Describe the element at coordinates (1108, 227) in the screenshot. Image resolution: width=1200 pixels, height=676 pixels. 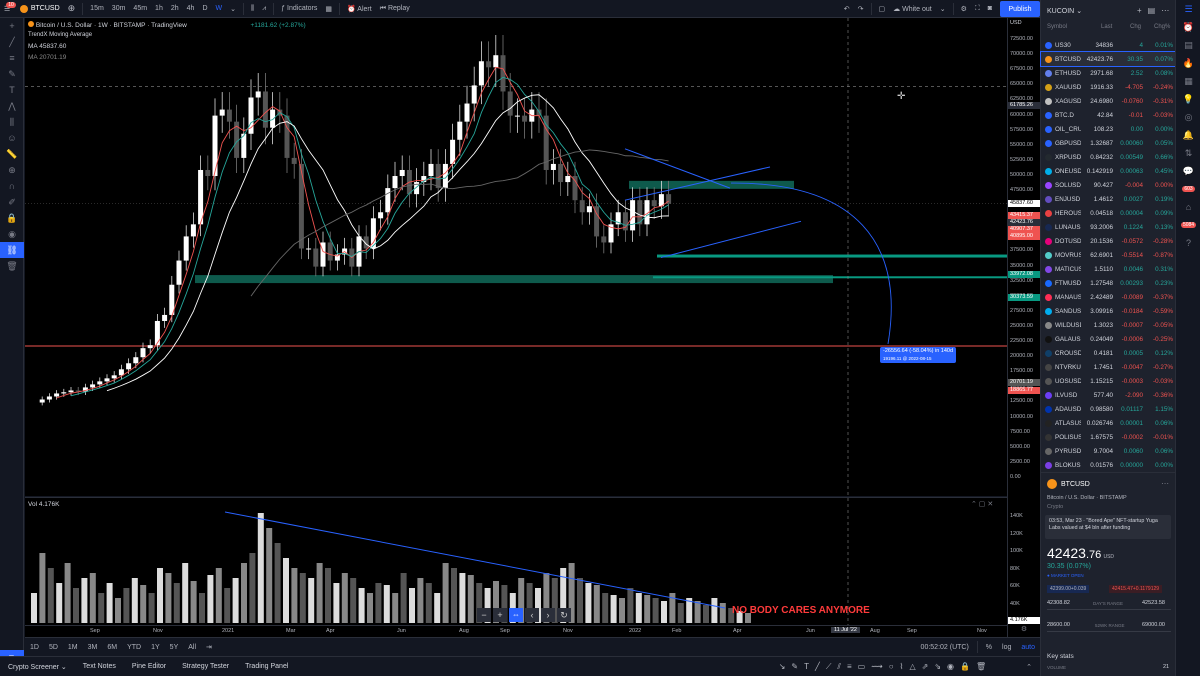
I see `watchlist-row: LUNAUSD 93.2006 0.1224 0.13%` at that location.